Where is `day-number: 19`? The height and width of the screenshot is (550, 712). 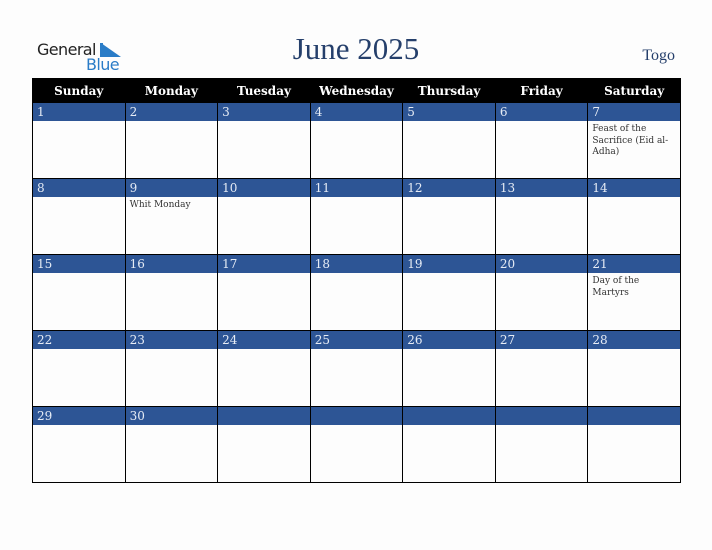 day-number: 19 is located at coordinates (449, 264).